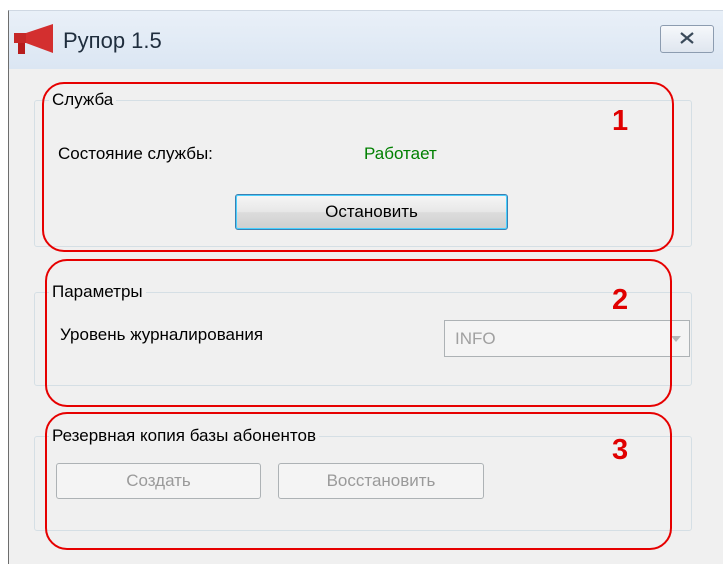 This screenshot has height=564, width=723. I want to click on close-icon, so click(687, 38).